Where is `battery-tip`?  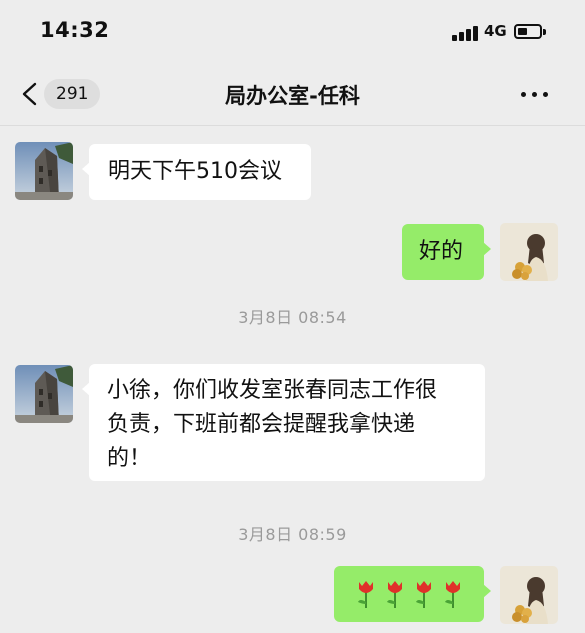
battery-tip is located at coordinates (544, 32).